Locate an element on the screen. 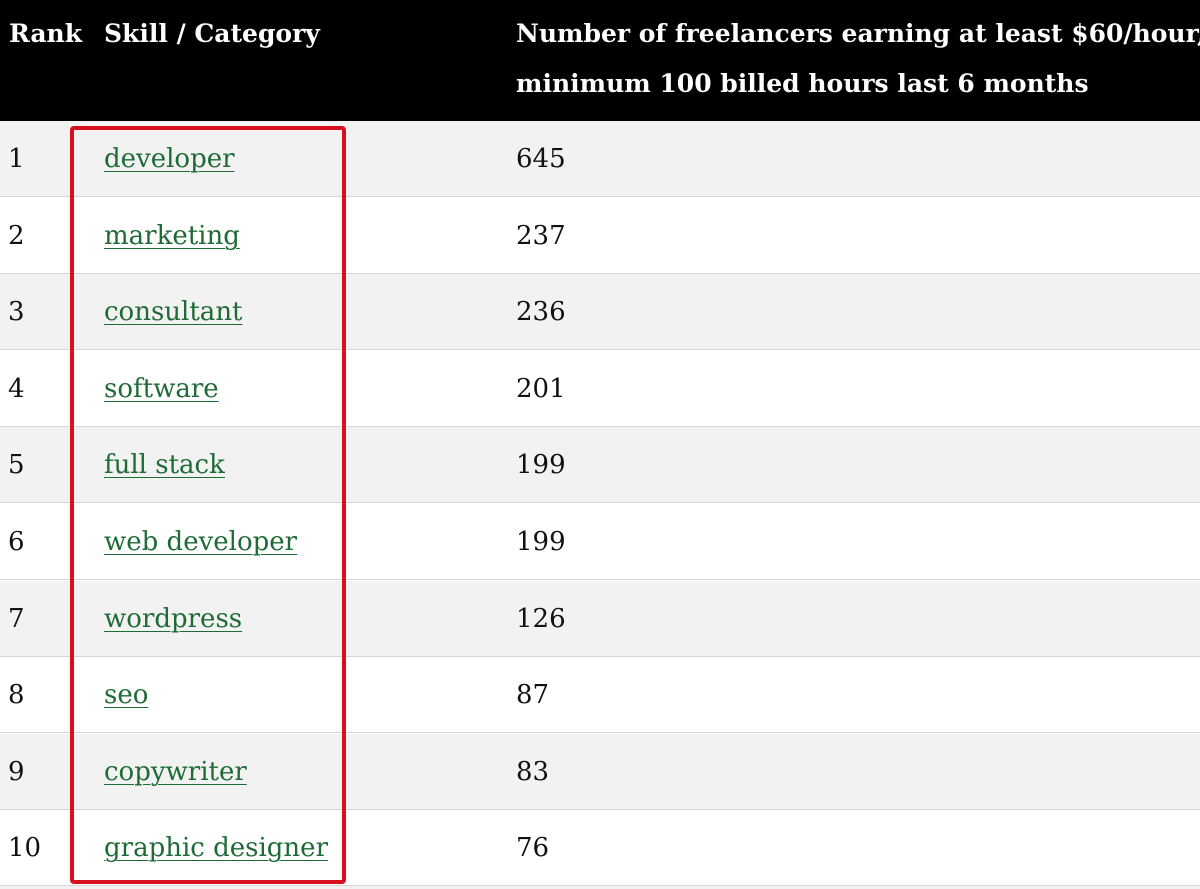  skill-link: software is located at coordinates (161, 389).